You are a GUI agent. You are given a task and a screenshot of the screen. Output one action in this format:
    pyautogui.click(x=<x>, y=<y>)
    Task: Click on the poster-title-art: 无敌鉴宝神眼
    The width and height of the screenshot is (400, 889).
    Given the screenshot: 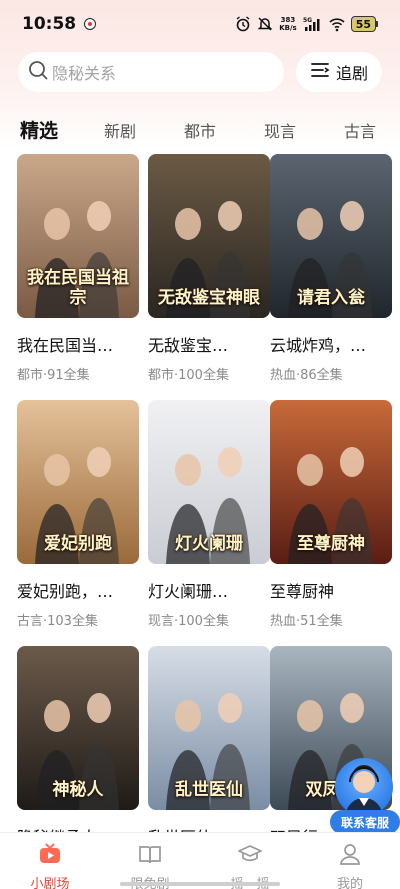 What is the action you would take?
    pyautogui.click(x=209, y=298)
    